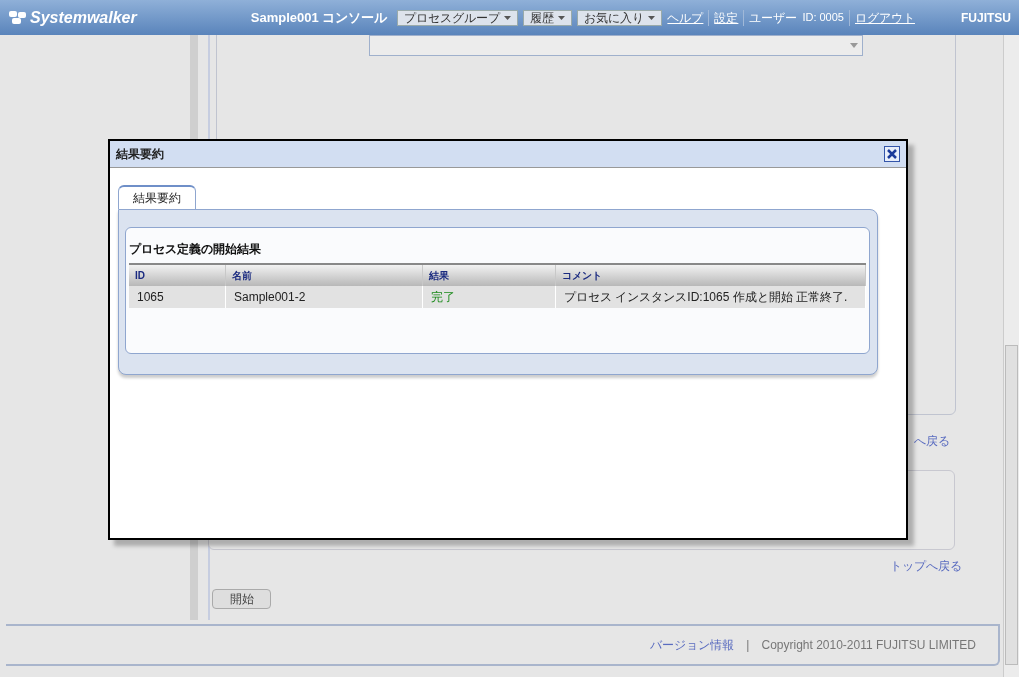 This screenshot has width=1019, height=677. I want to click on user-label: ユーザー, so click(773, 18).